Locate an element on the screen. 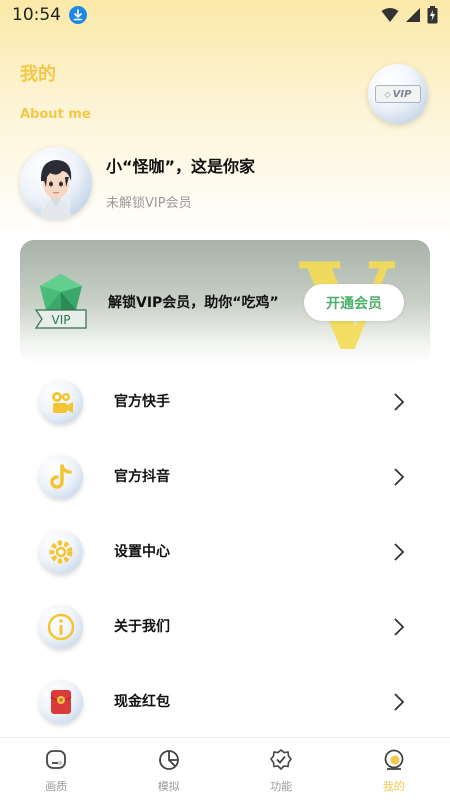 The image size is (450, 801). menu-item-settings: 设置中心 is located at coordinates (225, 552).